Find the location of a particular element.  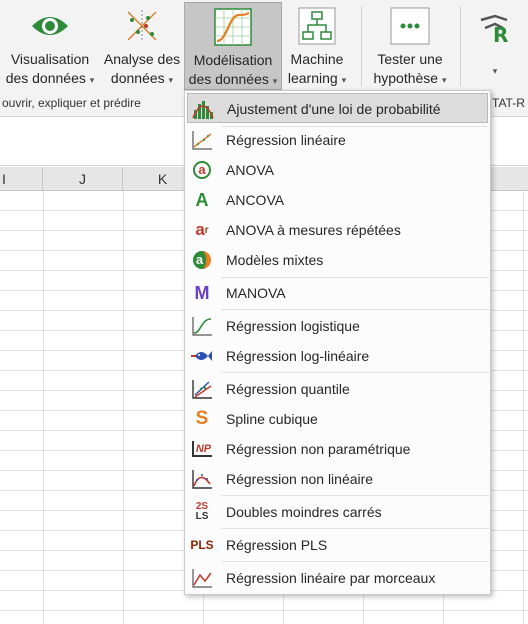

menu-item-label: Régression logistique is located at coordinates (293, 326).